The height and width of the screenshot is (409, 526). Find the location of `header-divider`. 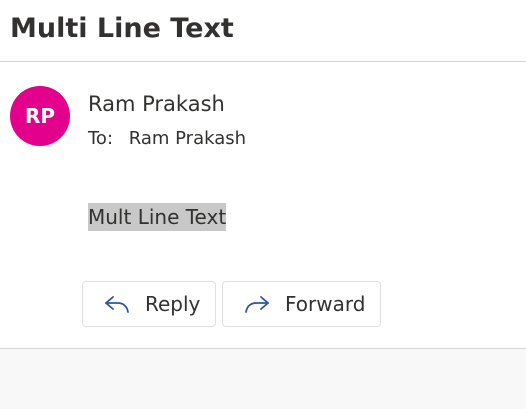

header-divider is located at coordinates (263, 61).